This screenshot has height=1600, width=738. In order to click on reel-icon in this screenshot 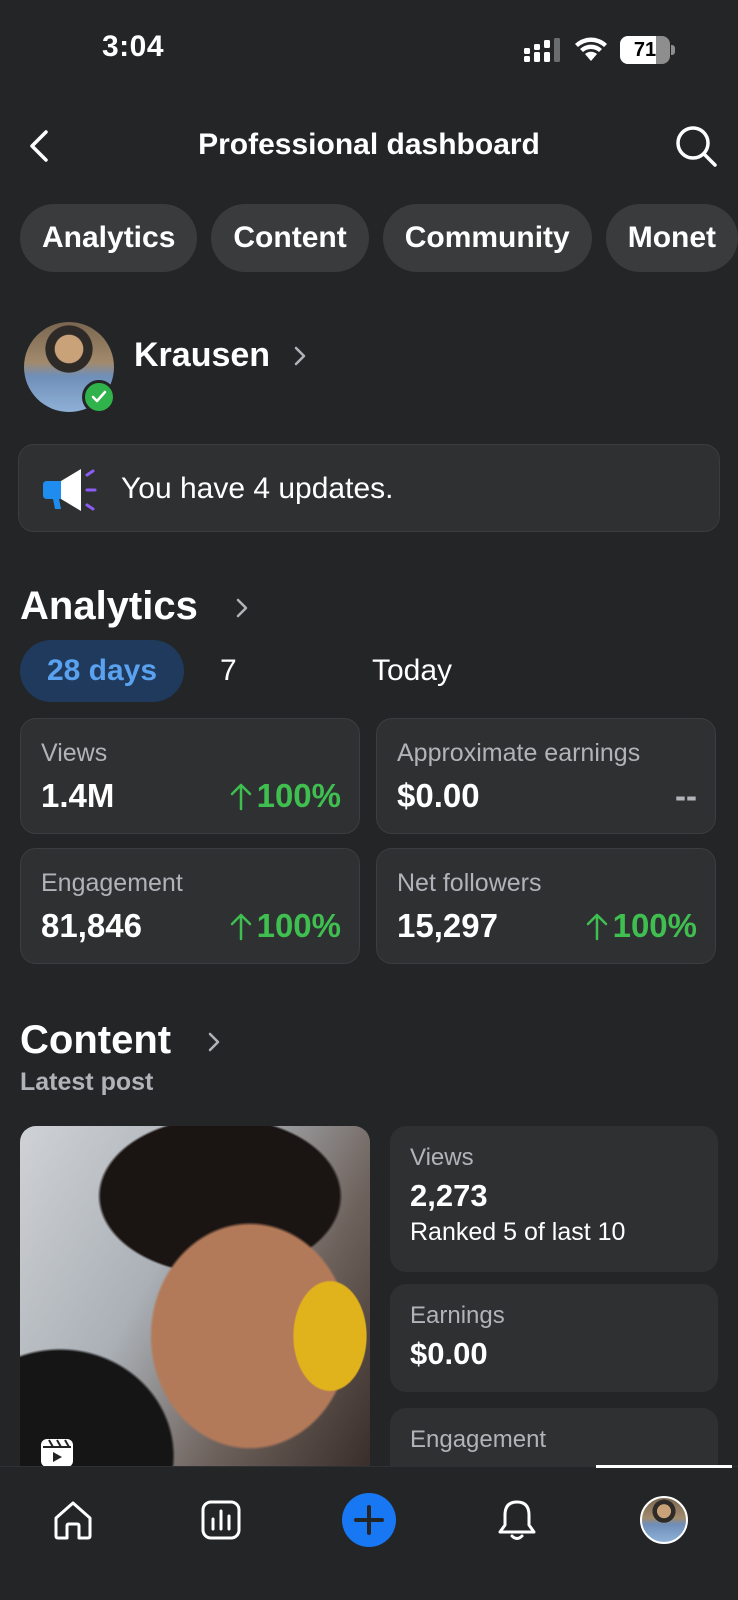, I will do `click(57, 1452)`.